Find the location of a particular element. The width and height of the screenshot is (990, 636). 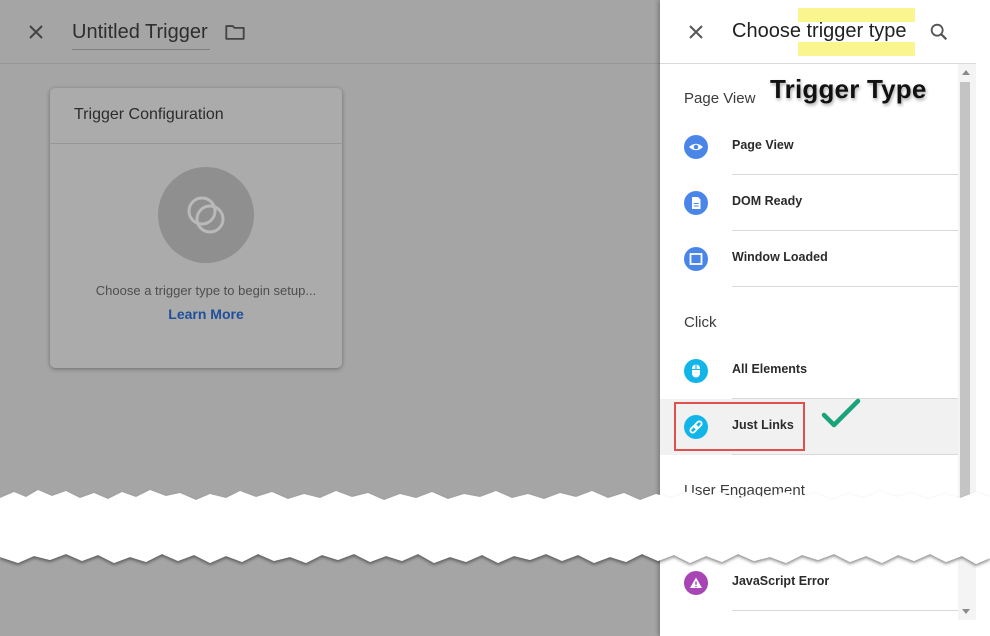

section-title-click: Click is located at coordinates (700, 322).